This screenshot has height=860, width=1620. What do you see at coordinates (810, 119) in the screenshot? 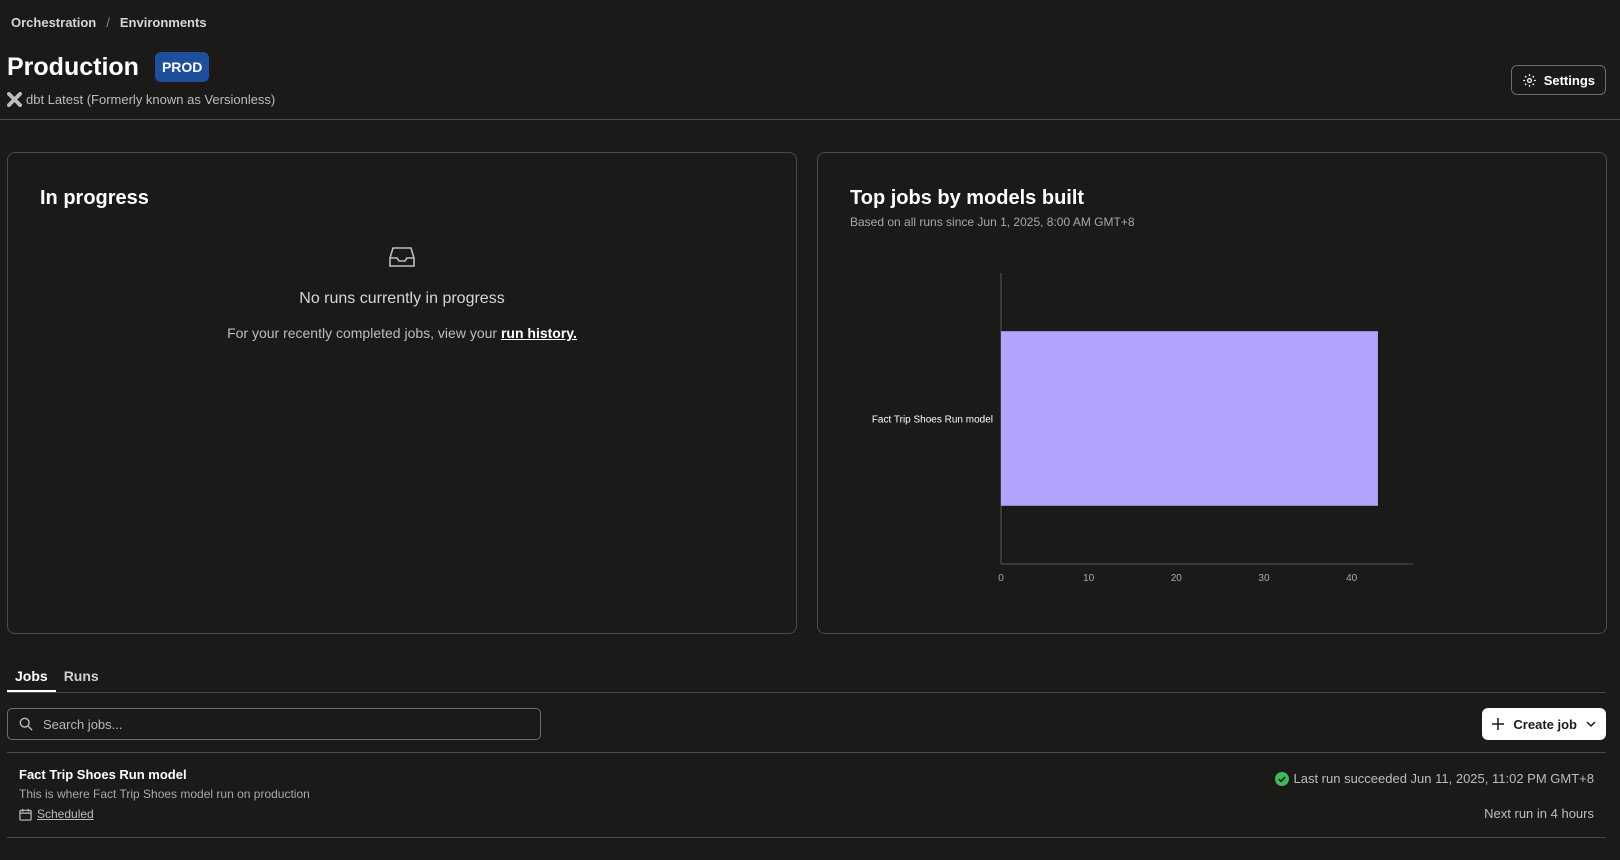
I see `header-divider` at bounding box center [810, 119].